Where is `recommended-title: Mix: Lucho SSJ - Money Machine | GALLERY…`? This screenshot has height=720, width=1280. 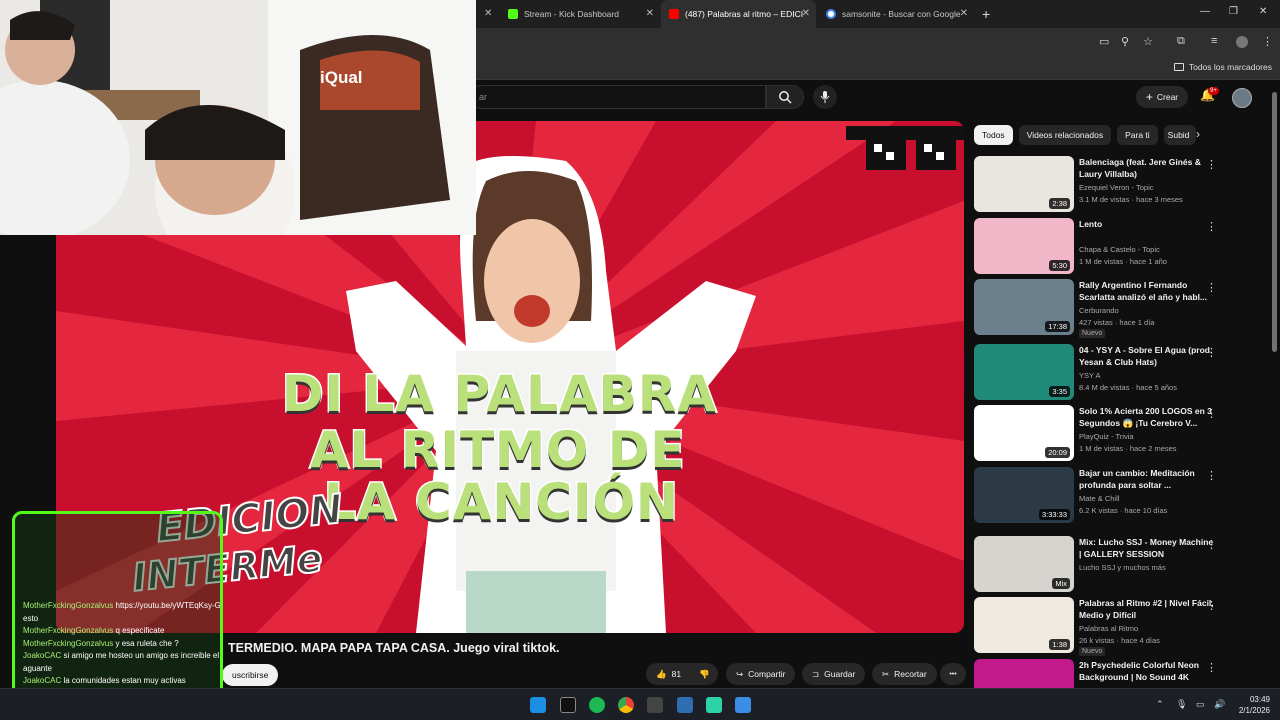 recommended-title: Mix: Lucho SSJ - Money Machine | GALLERY… is located at coordinates (1147, 548).